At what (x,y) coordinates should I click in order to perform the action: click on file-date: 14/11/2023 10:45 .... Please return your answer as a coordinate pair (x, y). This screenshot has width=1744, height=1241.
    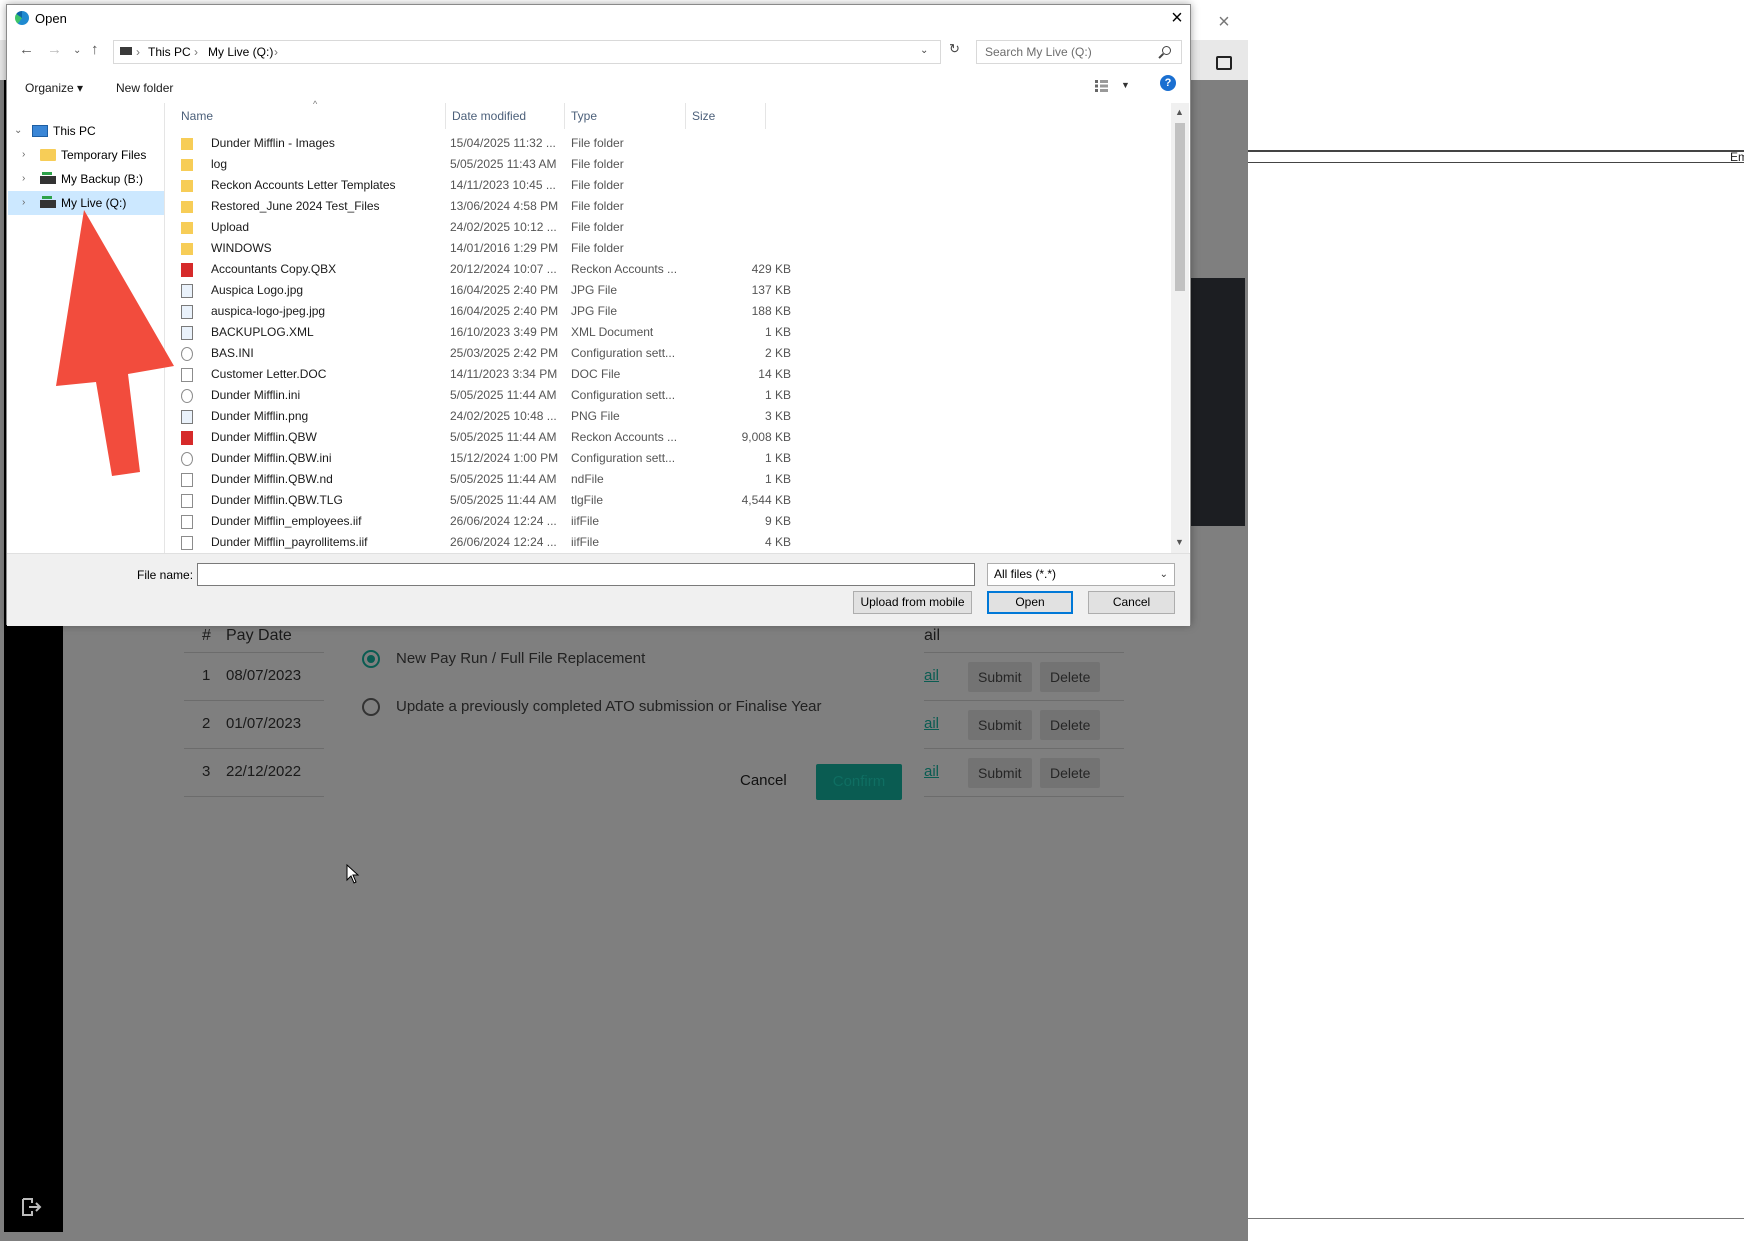
    Looking at the image, I should click on (503, 185).